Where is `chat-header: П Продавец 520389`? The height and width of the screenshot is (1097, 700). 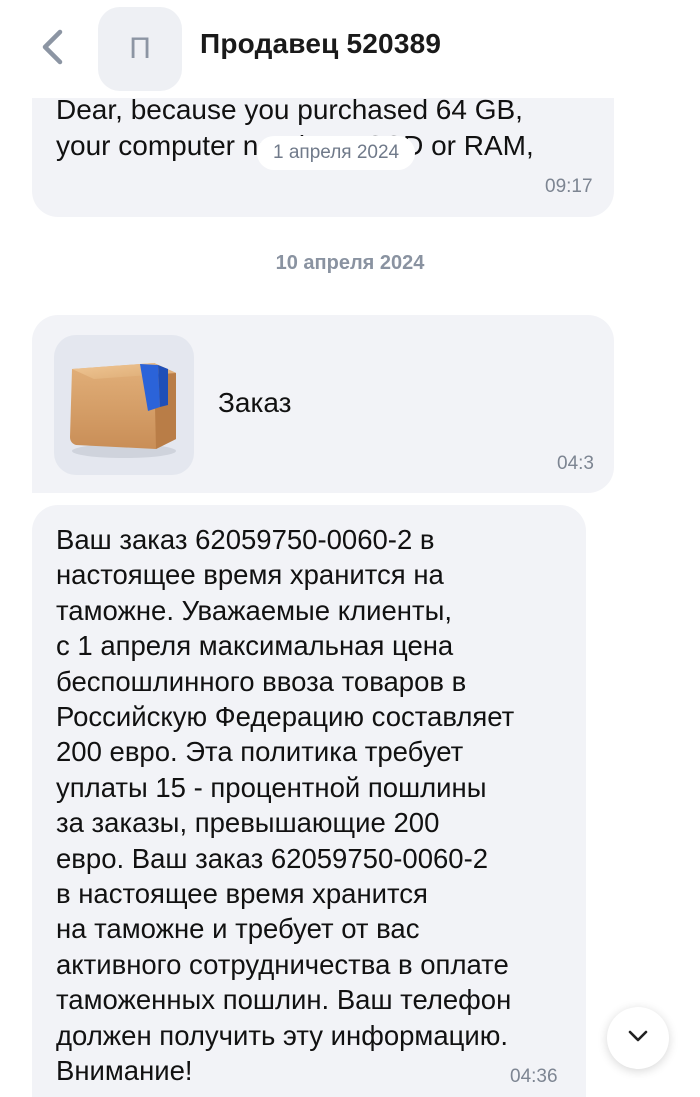 chat-header: П Продавец 520389 is located at coordinates (350, 49).